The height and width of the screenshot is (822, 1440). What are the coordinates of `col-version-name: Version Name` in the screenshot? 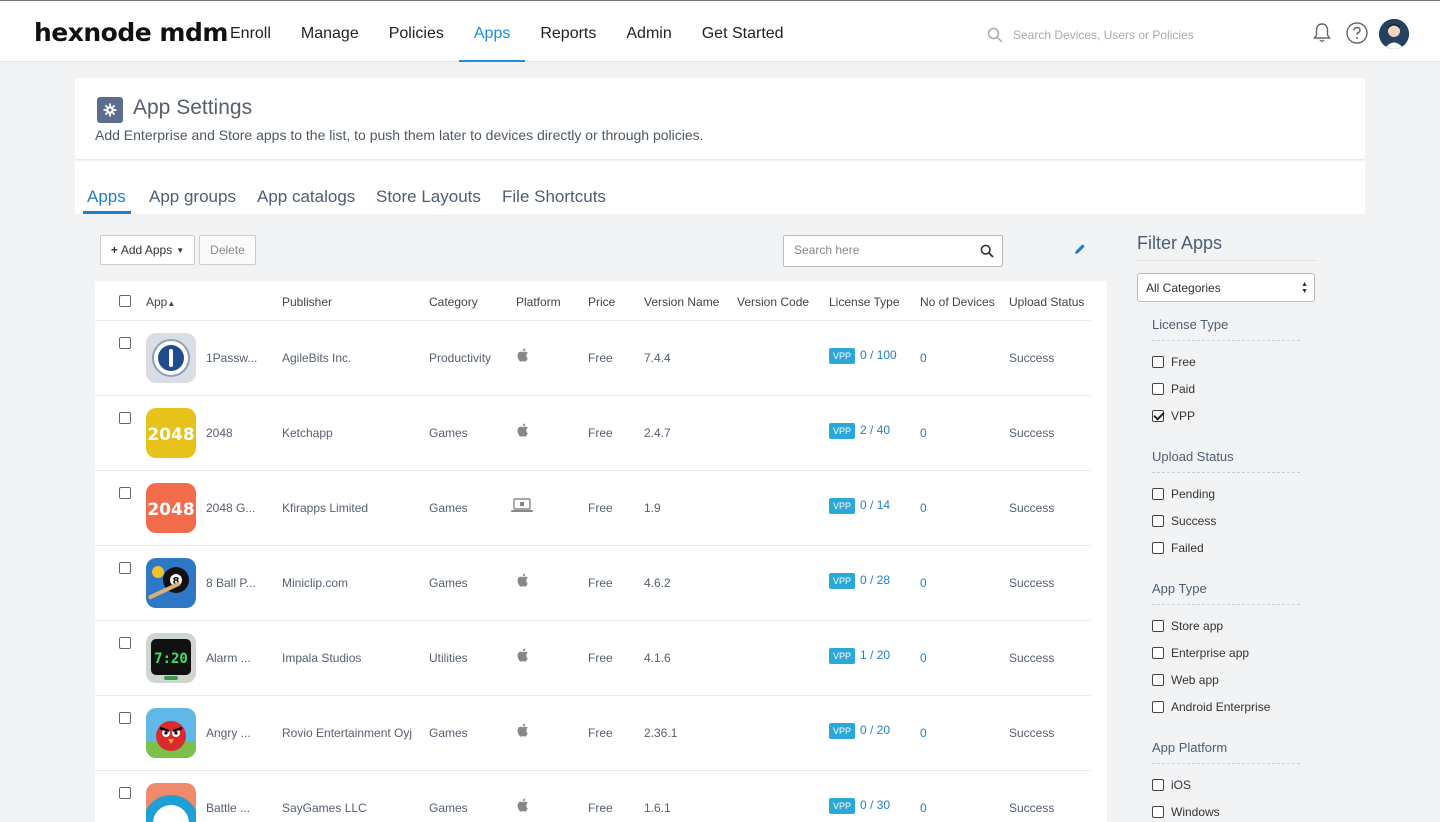 It's located at (681, 302).